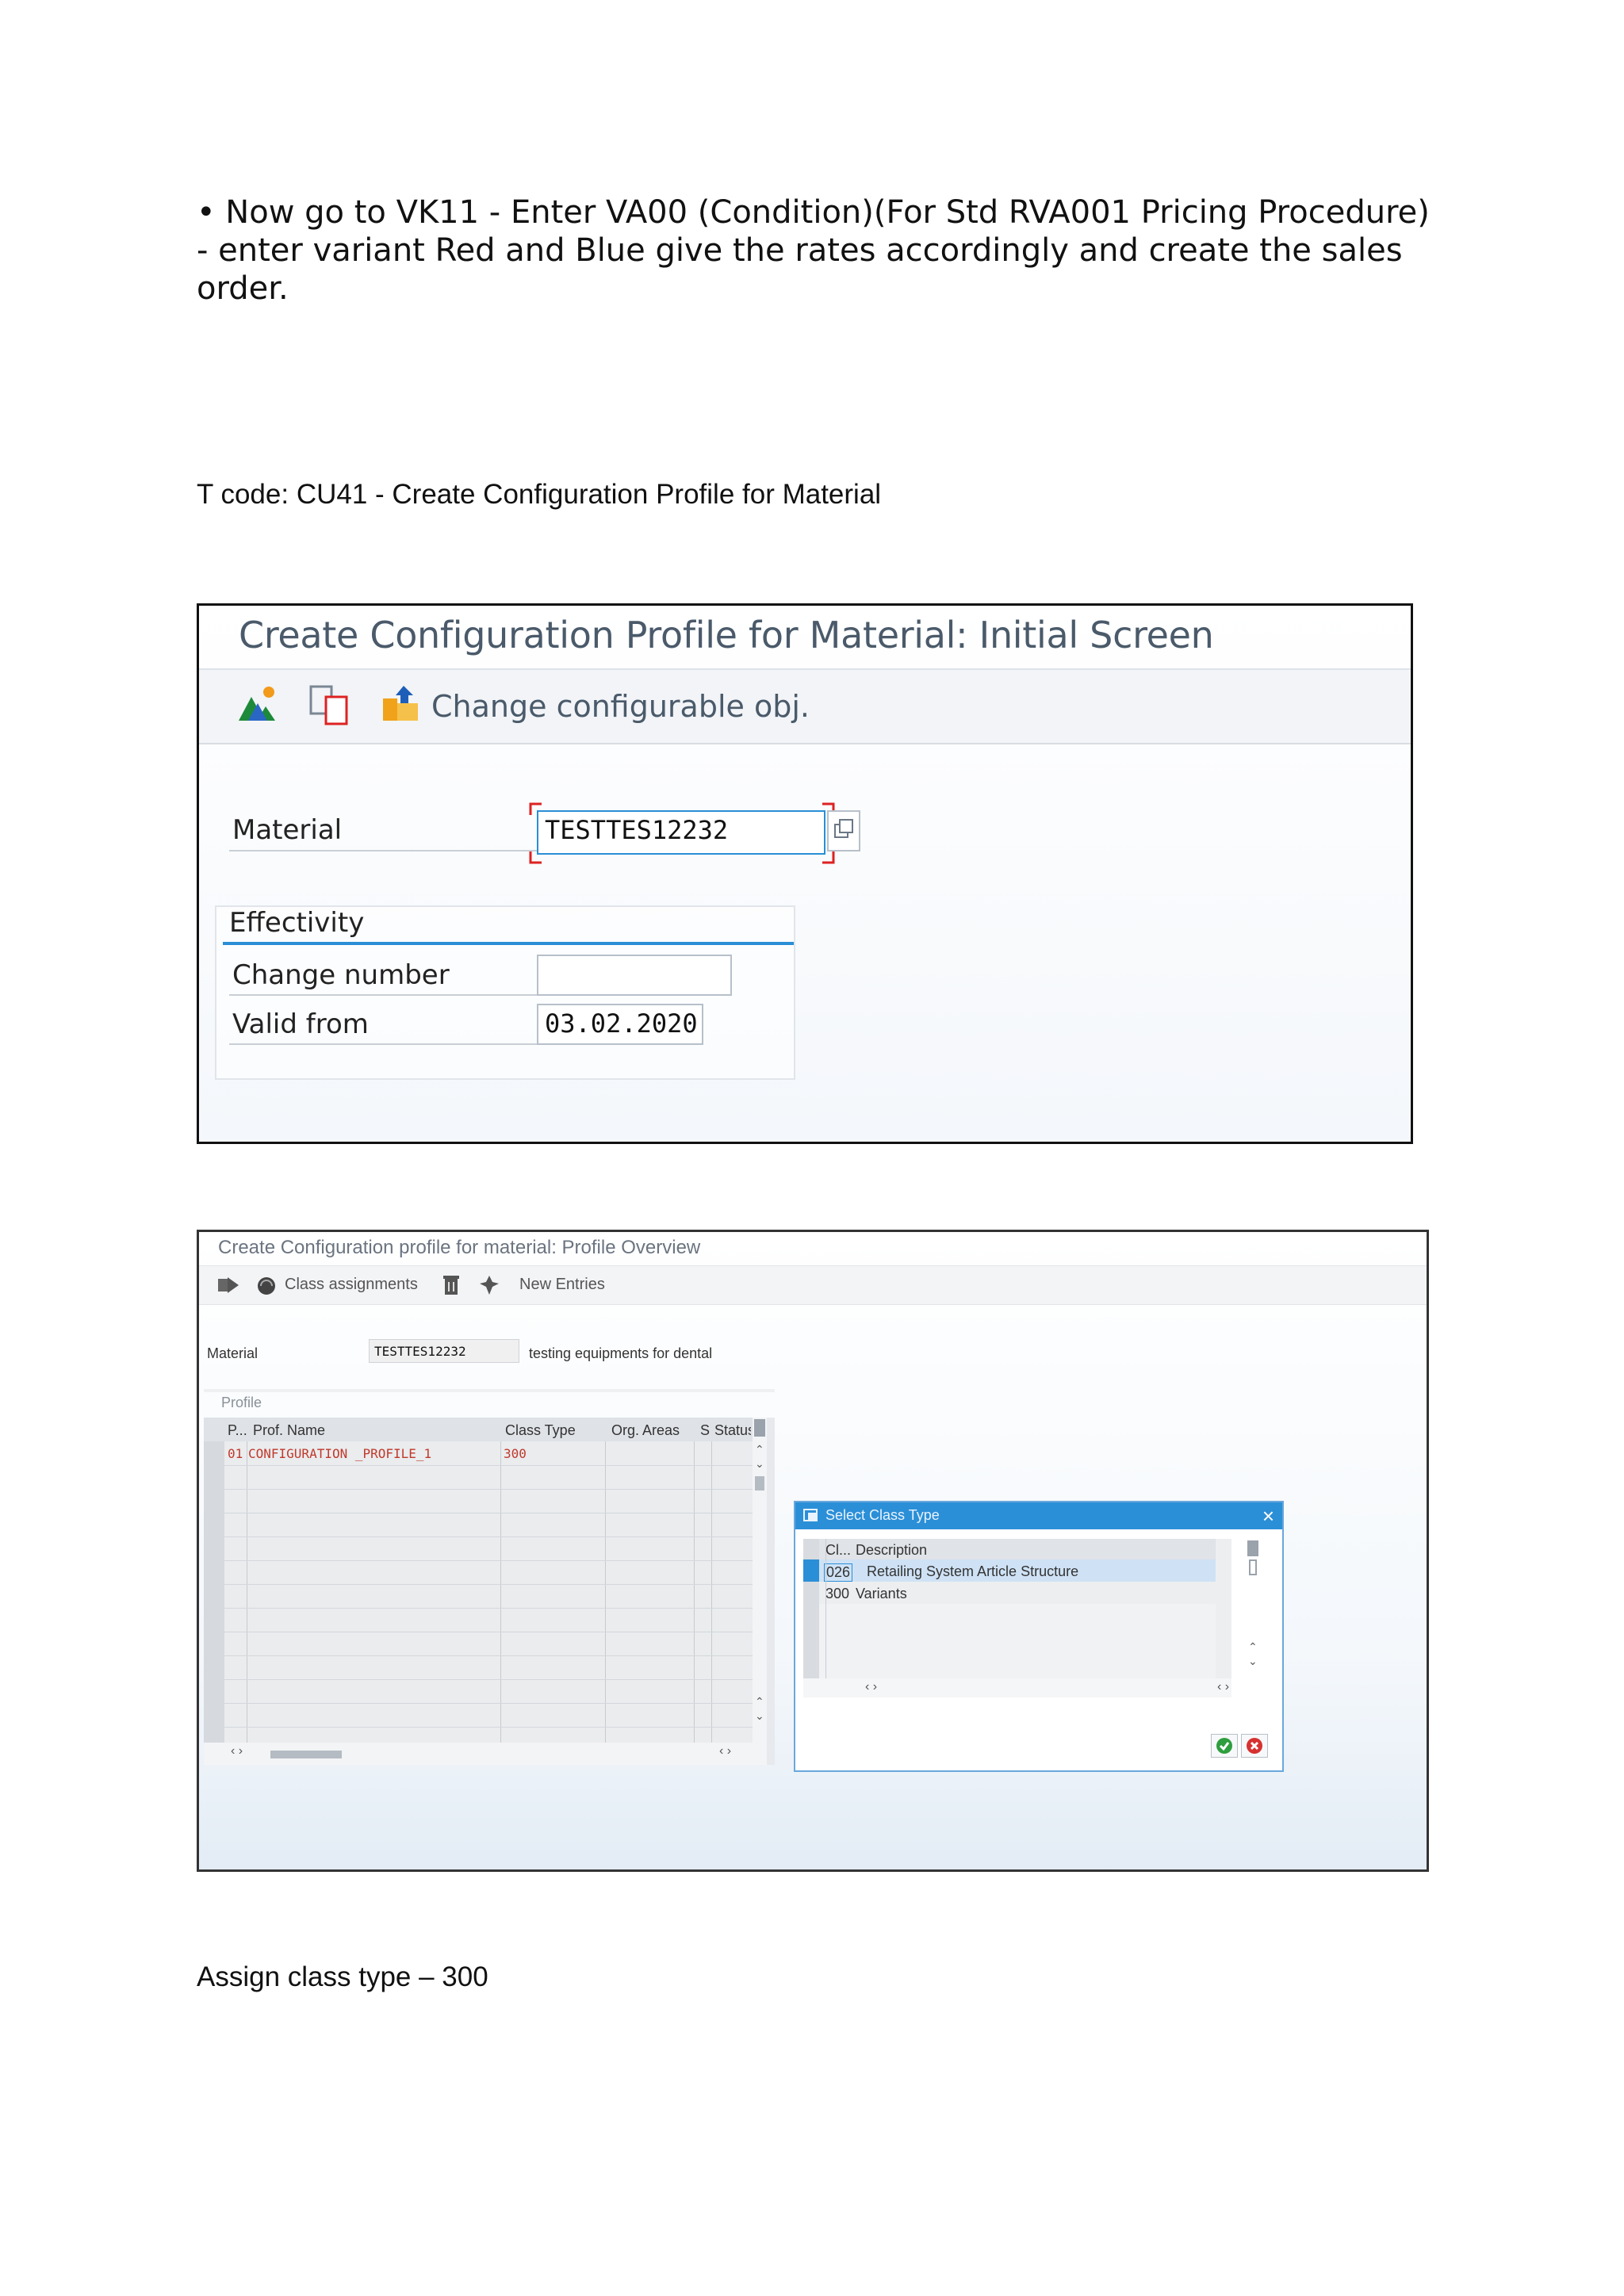  Describe the element at coordinates (241, 1402) in the screenshot. I see `profile-section-label: Profile` at that location.